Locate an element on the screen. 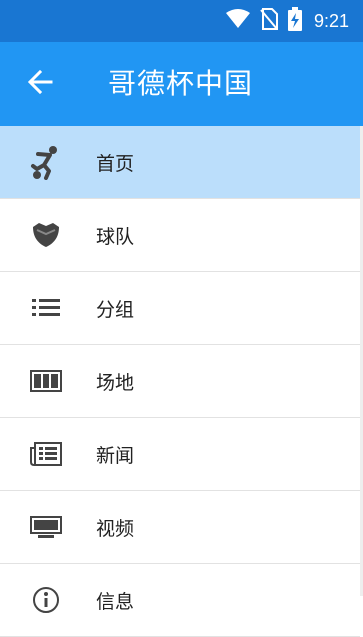 The image size is (363, 637). menu-item-label: 球队 is located at coordinates (115, 236).